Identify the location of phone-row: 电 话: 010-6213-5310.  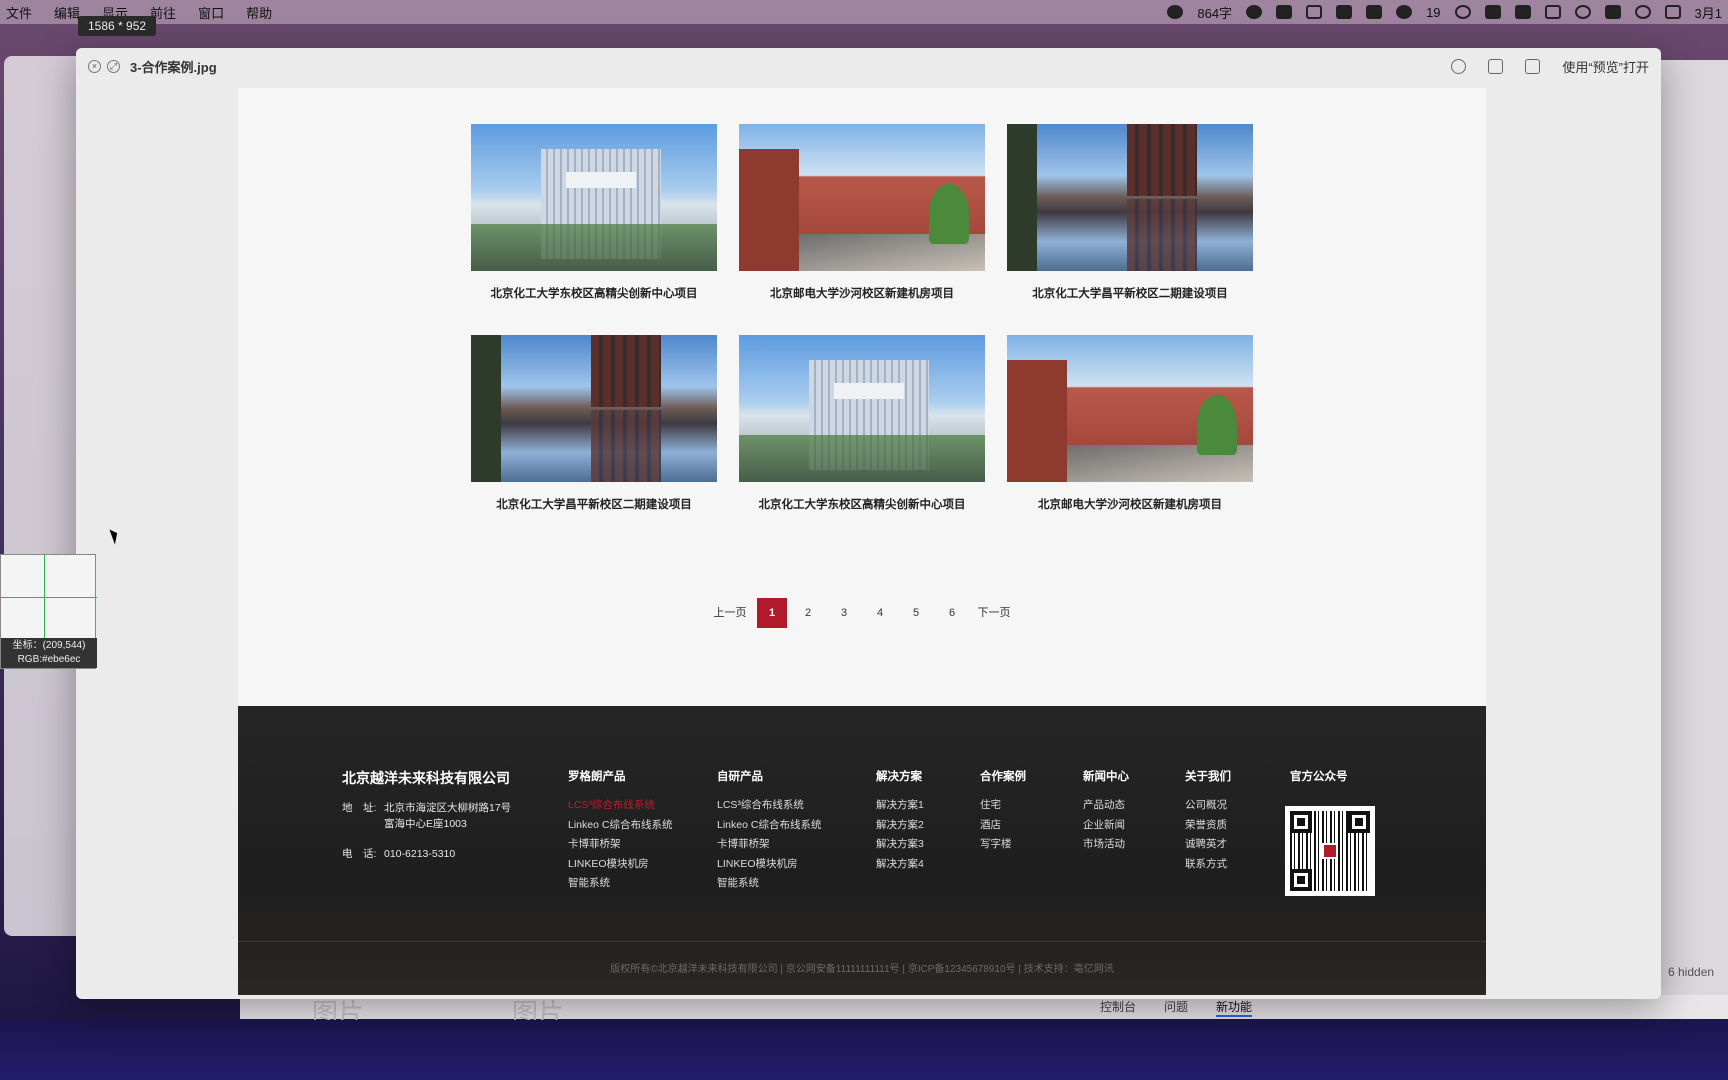
(426, 854).